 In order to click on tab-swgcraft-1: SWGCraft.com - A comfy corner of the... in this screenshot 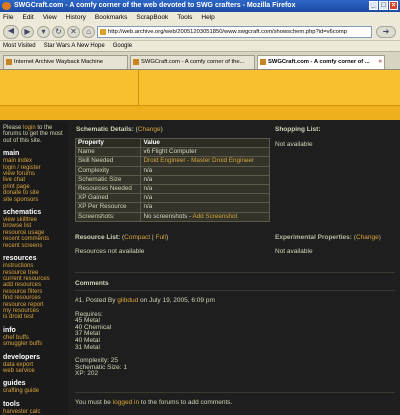, I will do `click(192, 62)`.